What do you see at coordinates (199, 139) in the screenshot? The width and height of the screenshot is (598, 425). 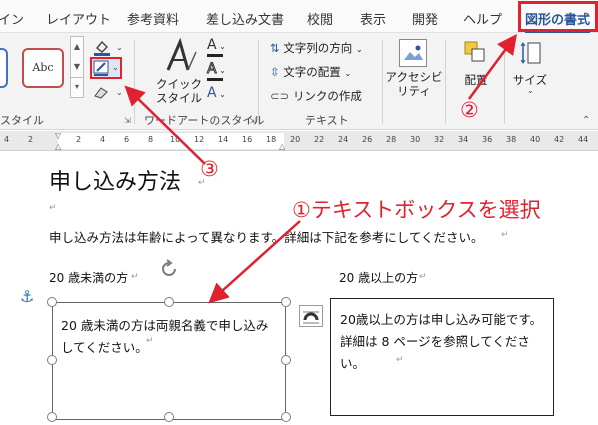 I see `ruler-tick-label: 12` at bounding box center [199, 139].